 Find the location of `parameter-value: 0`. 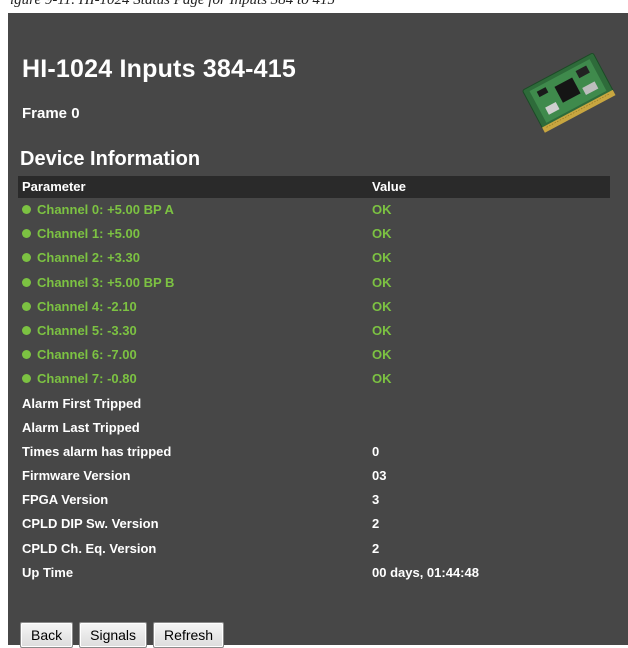

parameter-value: 0 is located at coordinates (376, 451).